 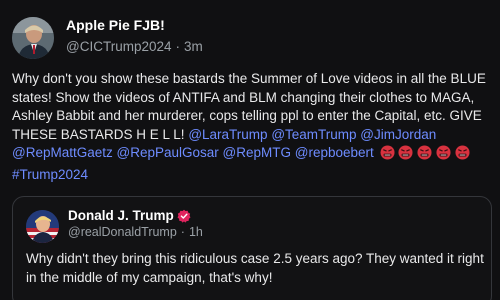 What do you see at coordinates (398, 134) in the screenshot?
I see `mention-link: @JimJordan` at bounding box center [398, 134].